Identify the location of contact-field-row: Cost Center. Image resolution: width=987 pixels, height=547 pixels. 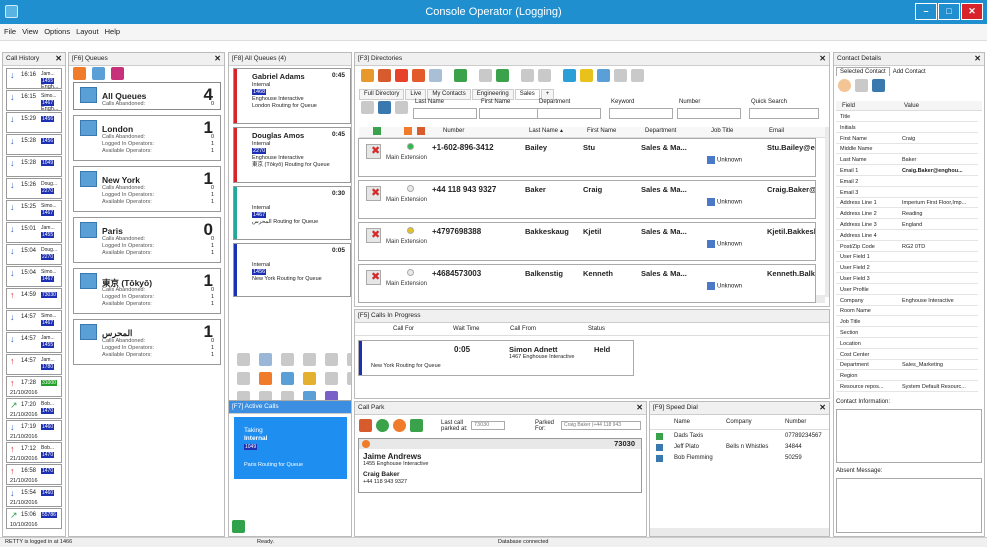
(907, 355).